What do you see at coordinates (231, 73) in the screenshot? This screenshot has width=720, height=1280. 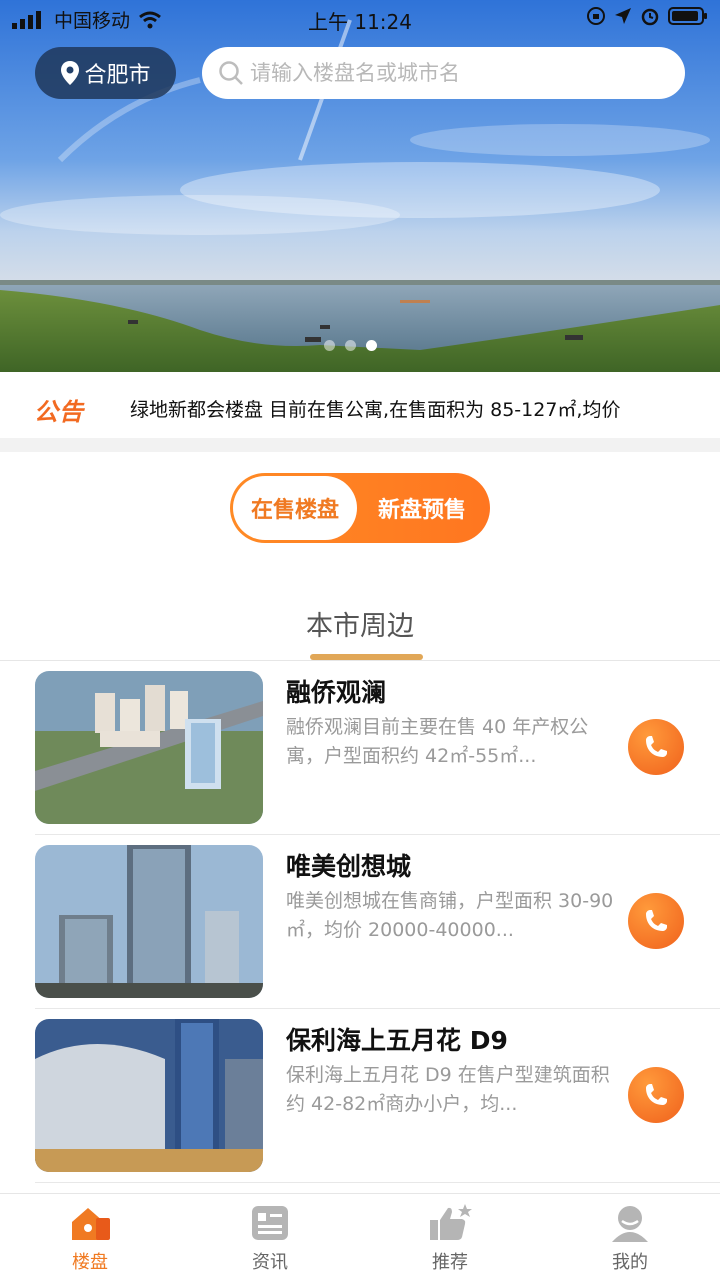 I see `search-icon` at bounding box center [231, 73].